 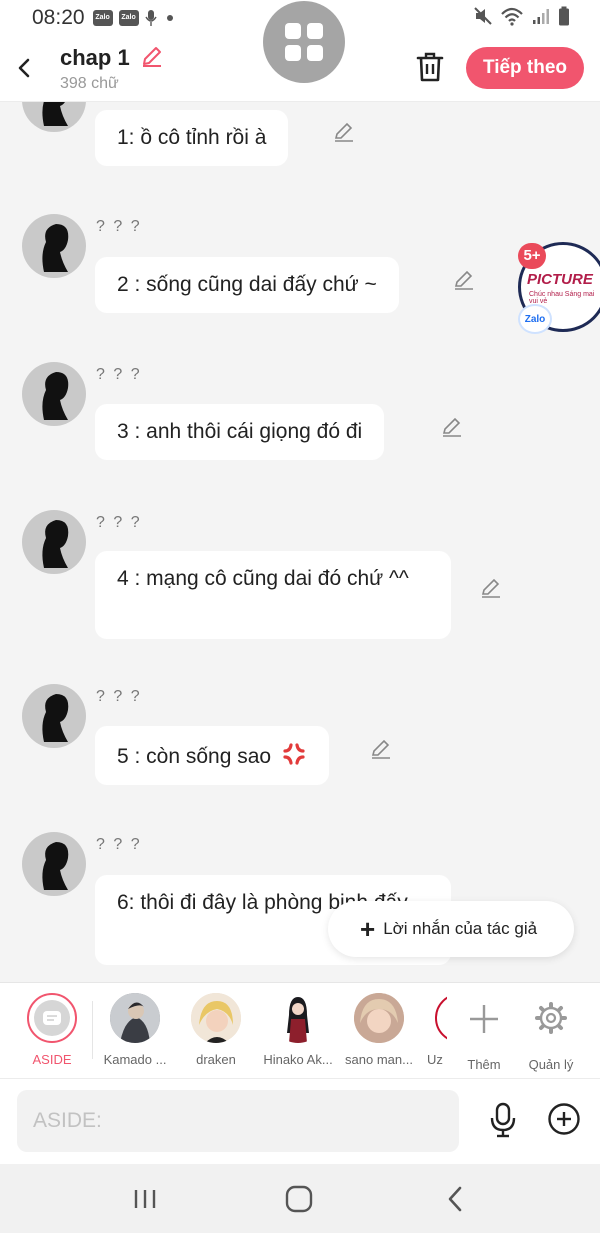 I want to click on system-nav-bar, so click(x=300, y=1198).